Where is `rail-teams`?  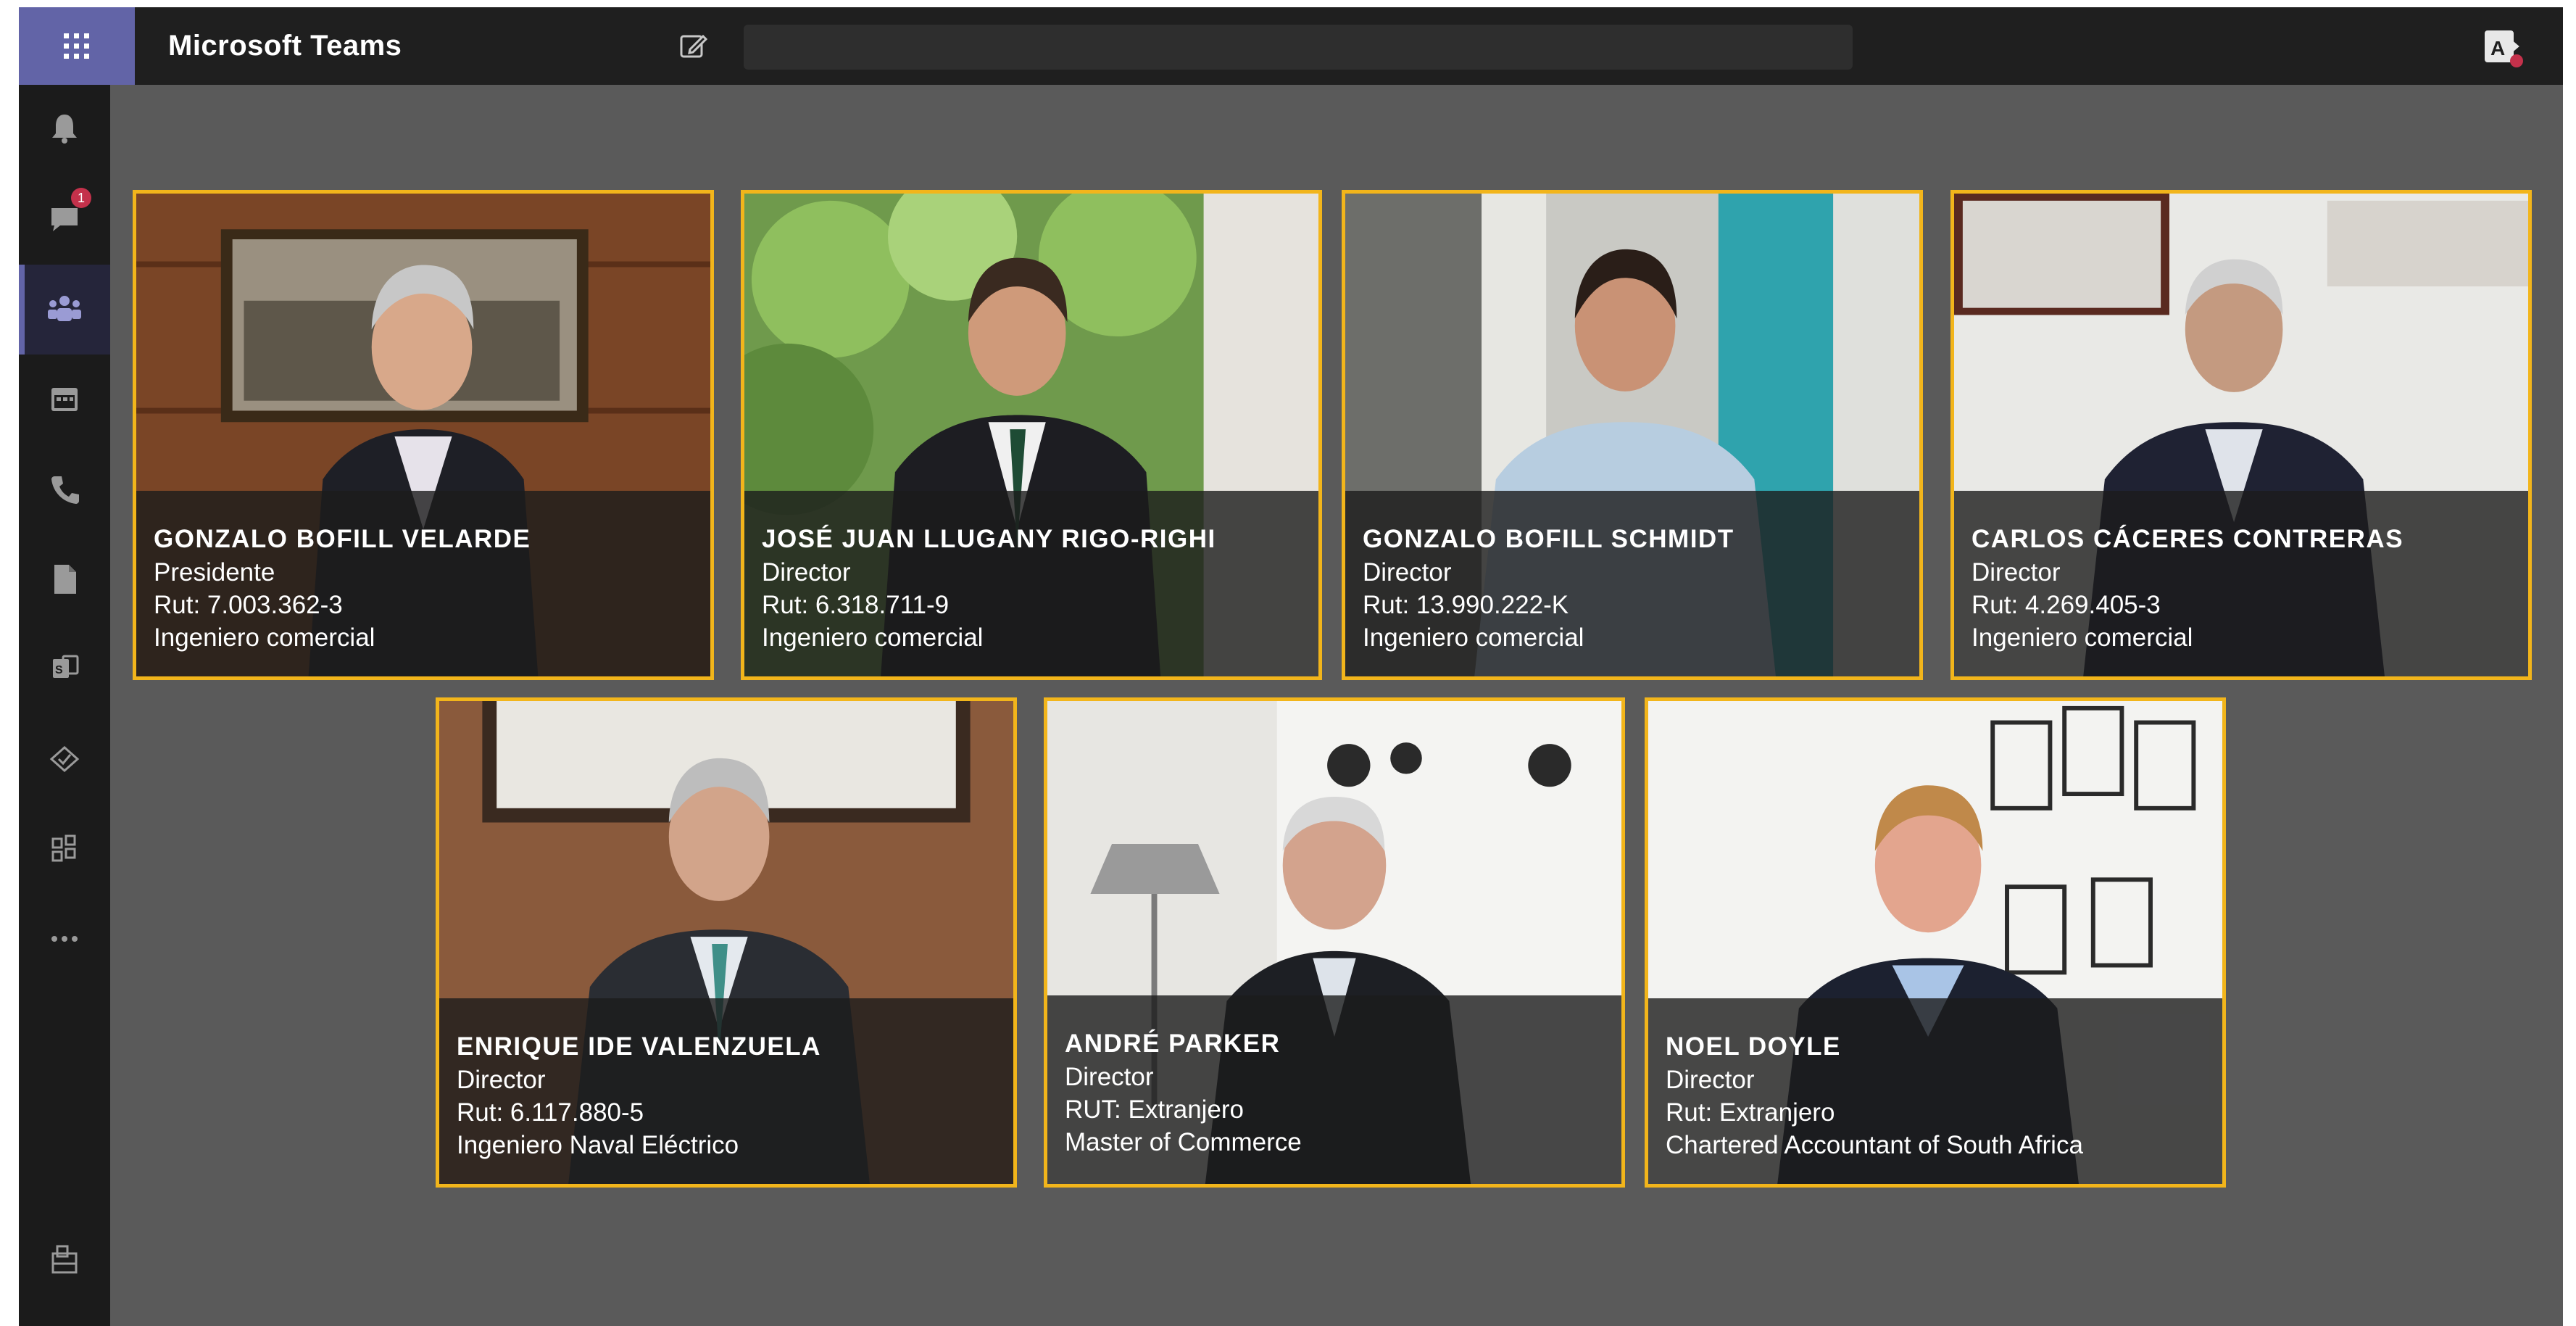 rail-teams is located at coordinates (64, 310).